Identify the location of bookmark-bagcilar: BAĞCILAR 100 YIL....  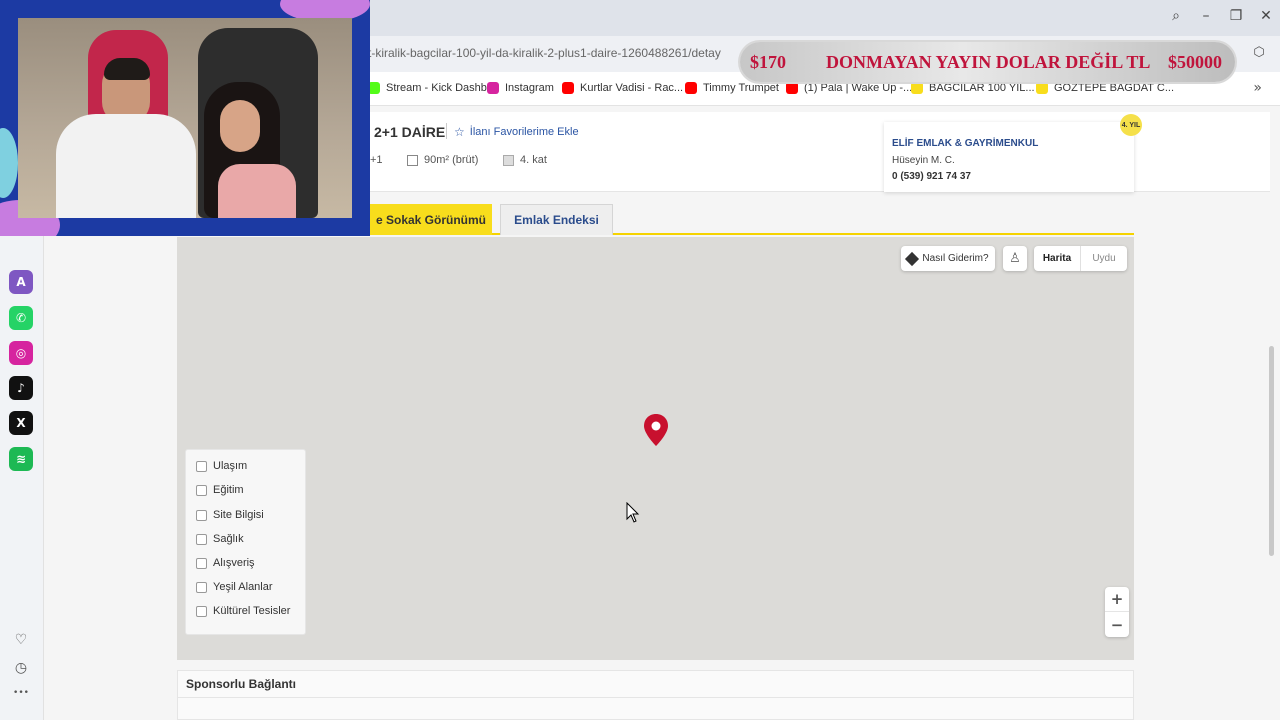
(973, 88).